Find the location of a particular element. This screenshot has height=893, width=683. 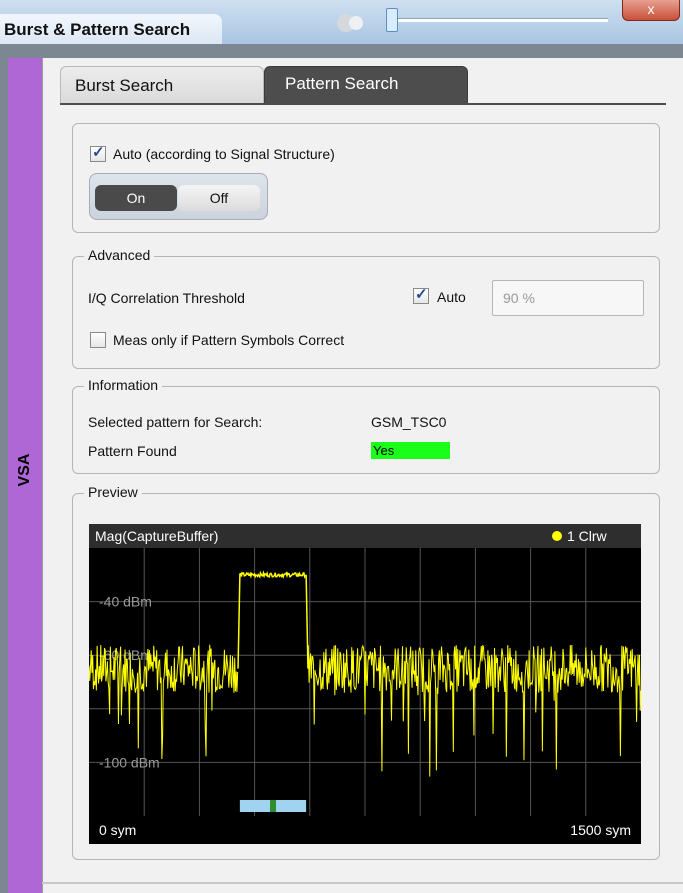

vsa-side-label: VSA is located at coordinates (25, 470).